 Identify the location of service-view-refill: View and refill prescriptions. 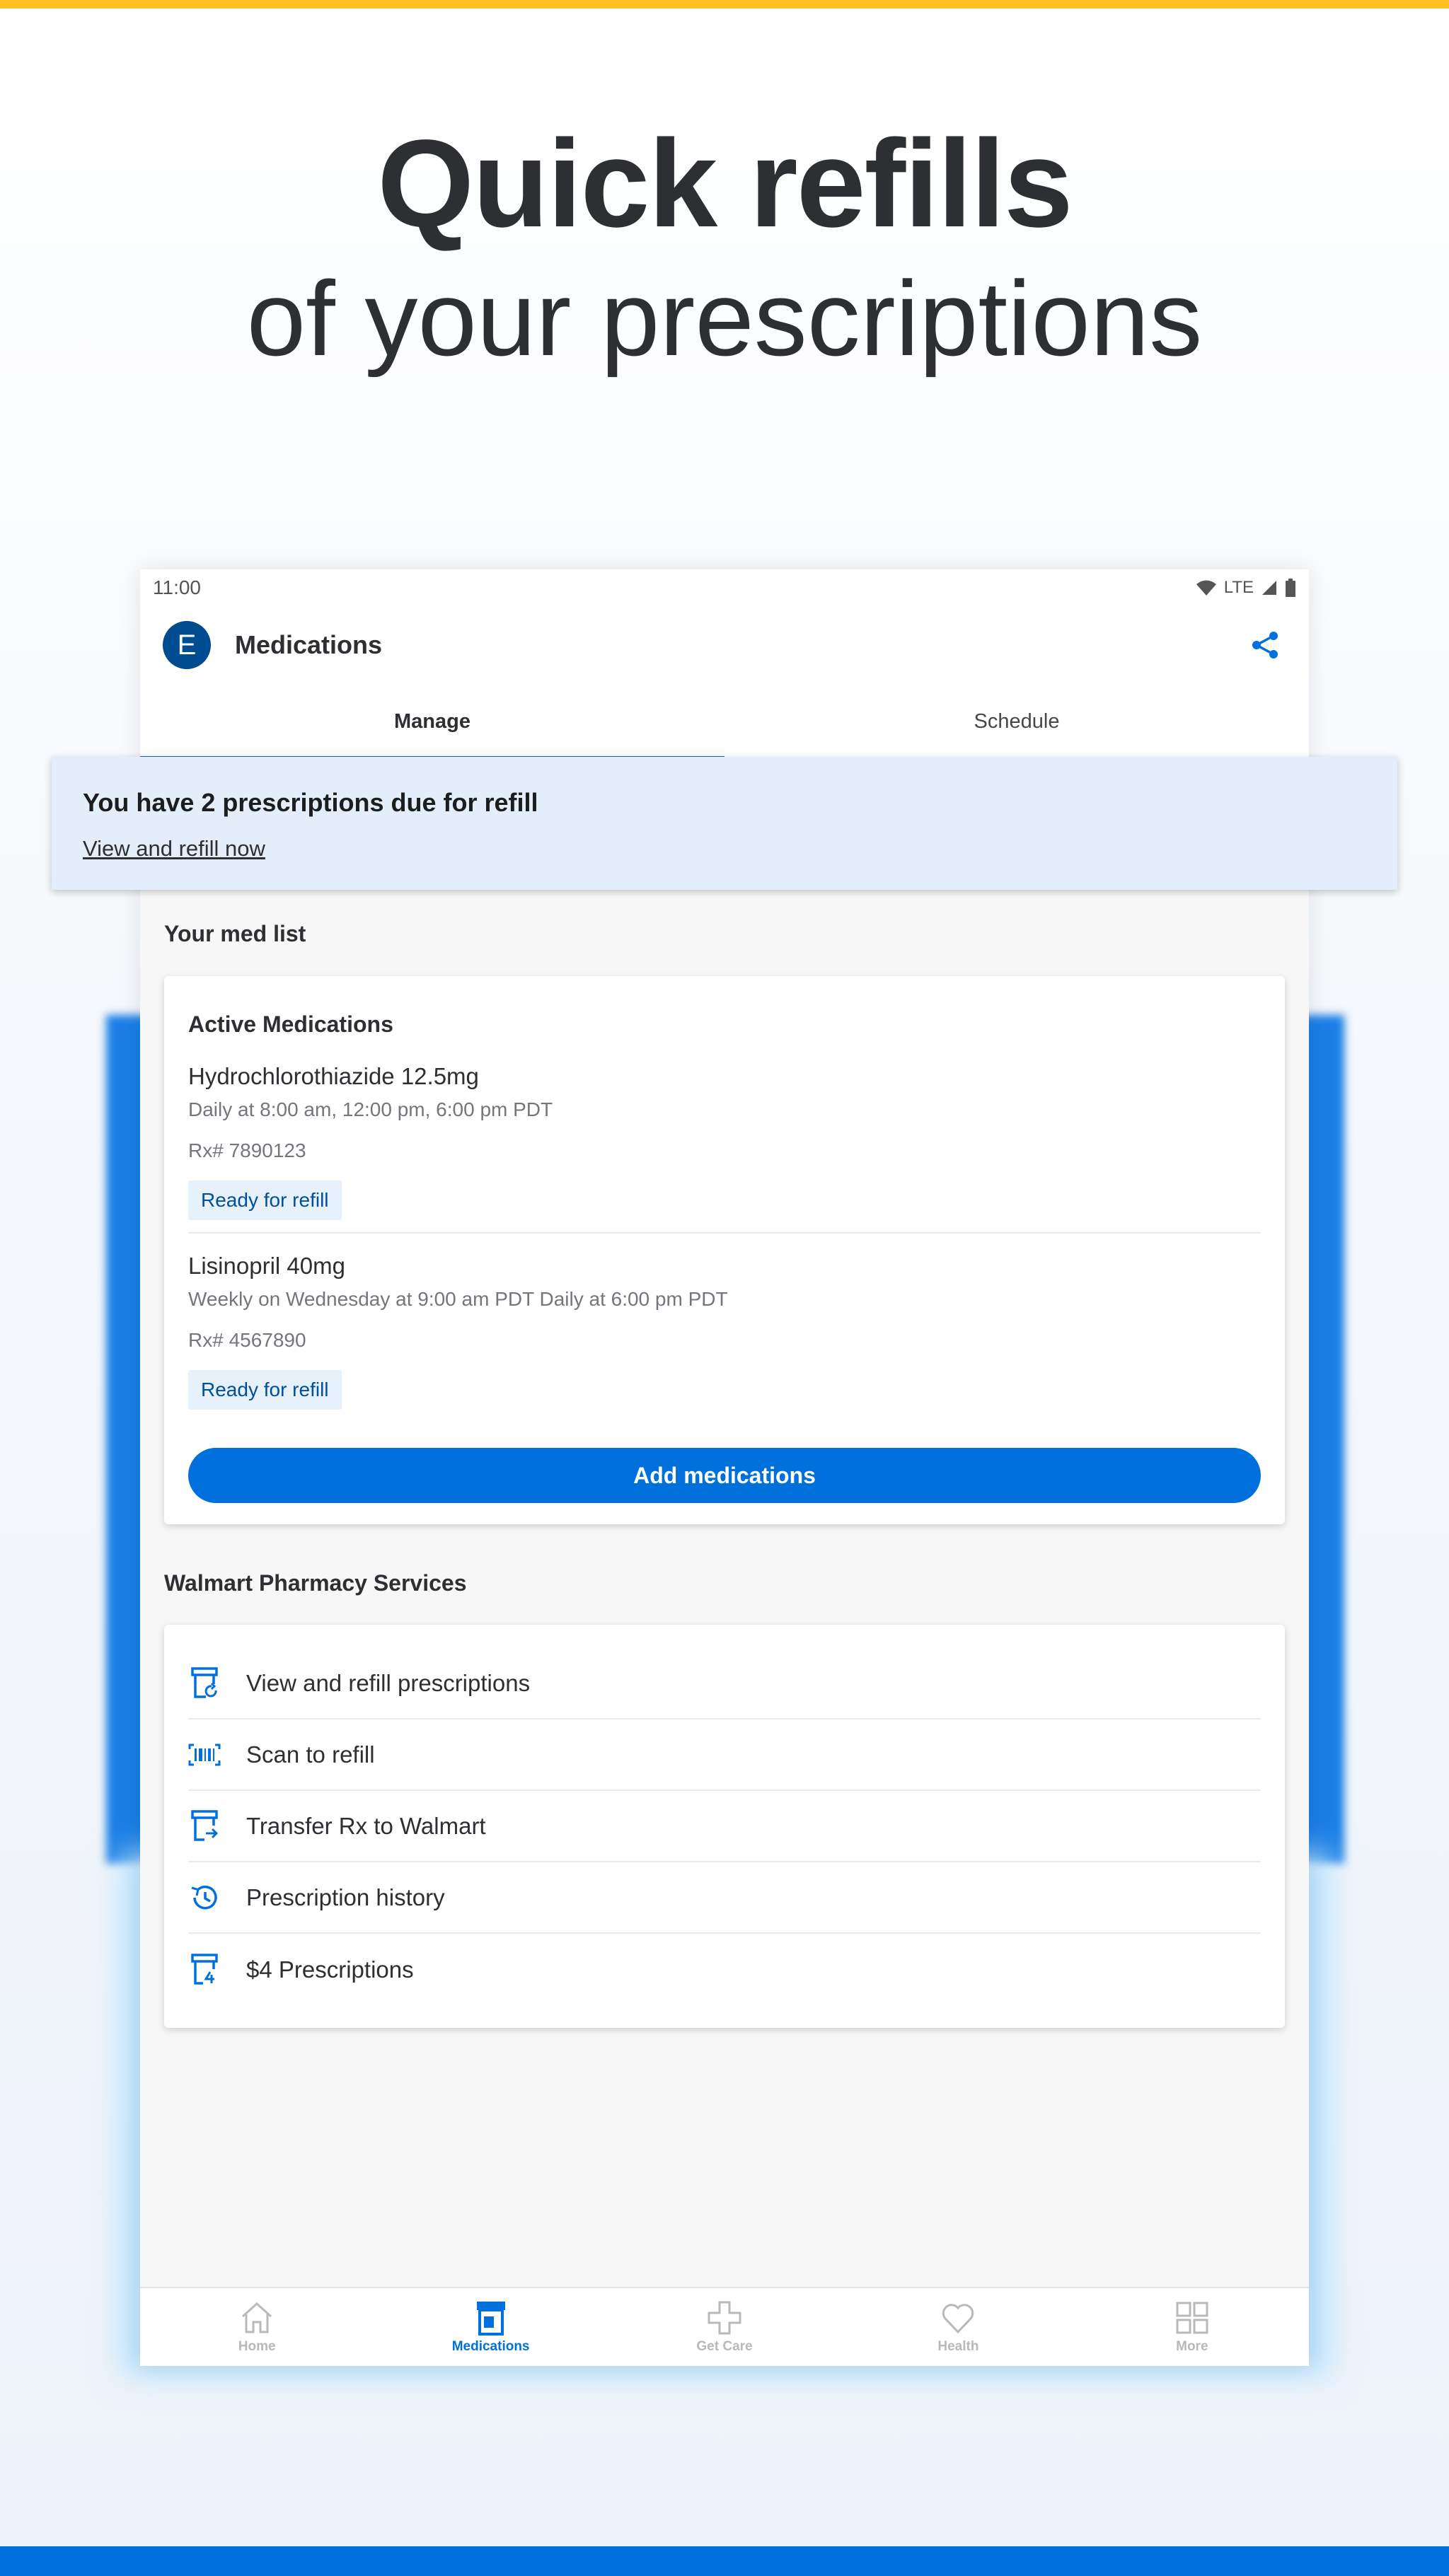
(724, 1683).